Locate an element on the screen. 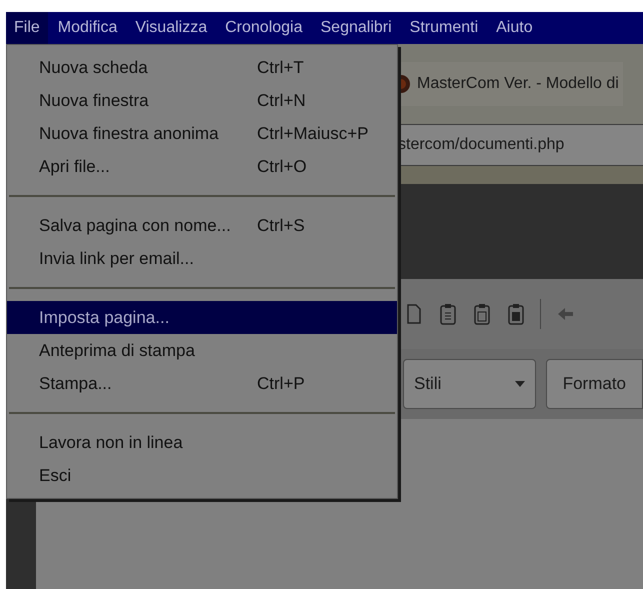  tab-title: MasterCom Ver. - Modello di is located at coordinates (518, 84).